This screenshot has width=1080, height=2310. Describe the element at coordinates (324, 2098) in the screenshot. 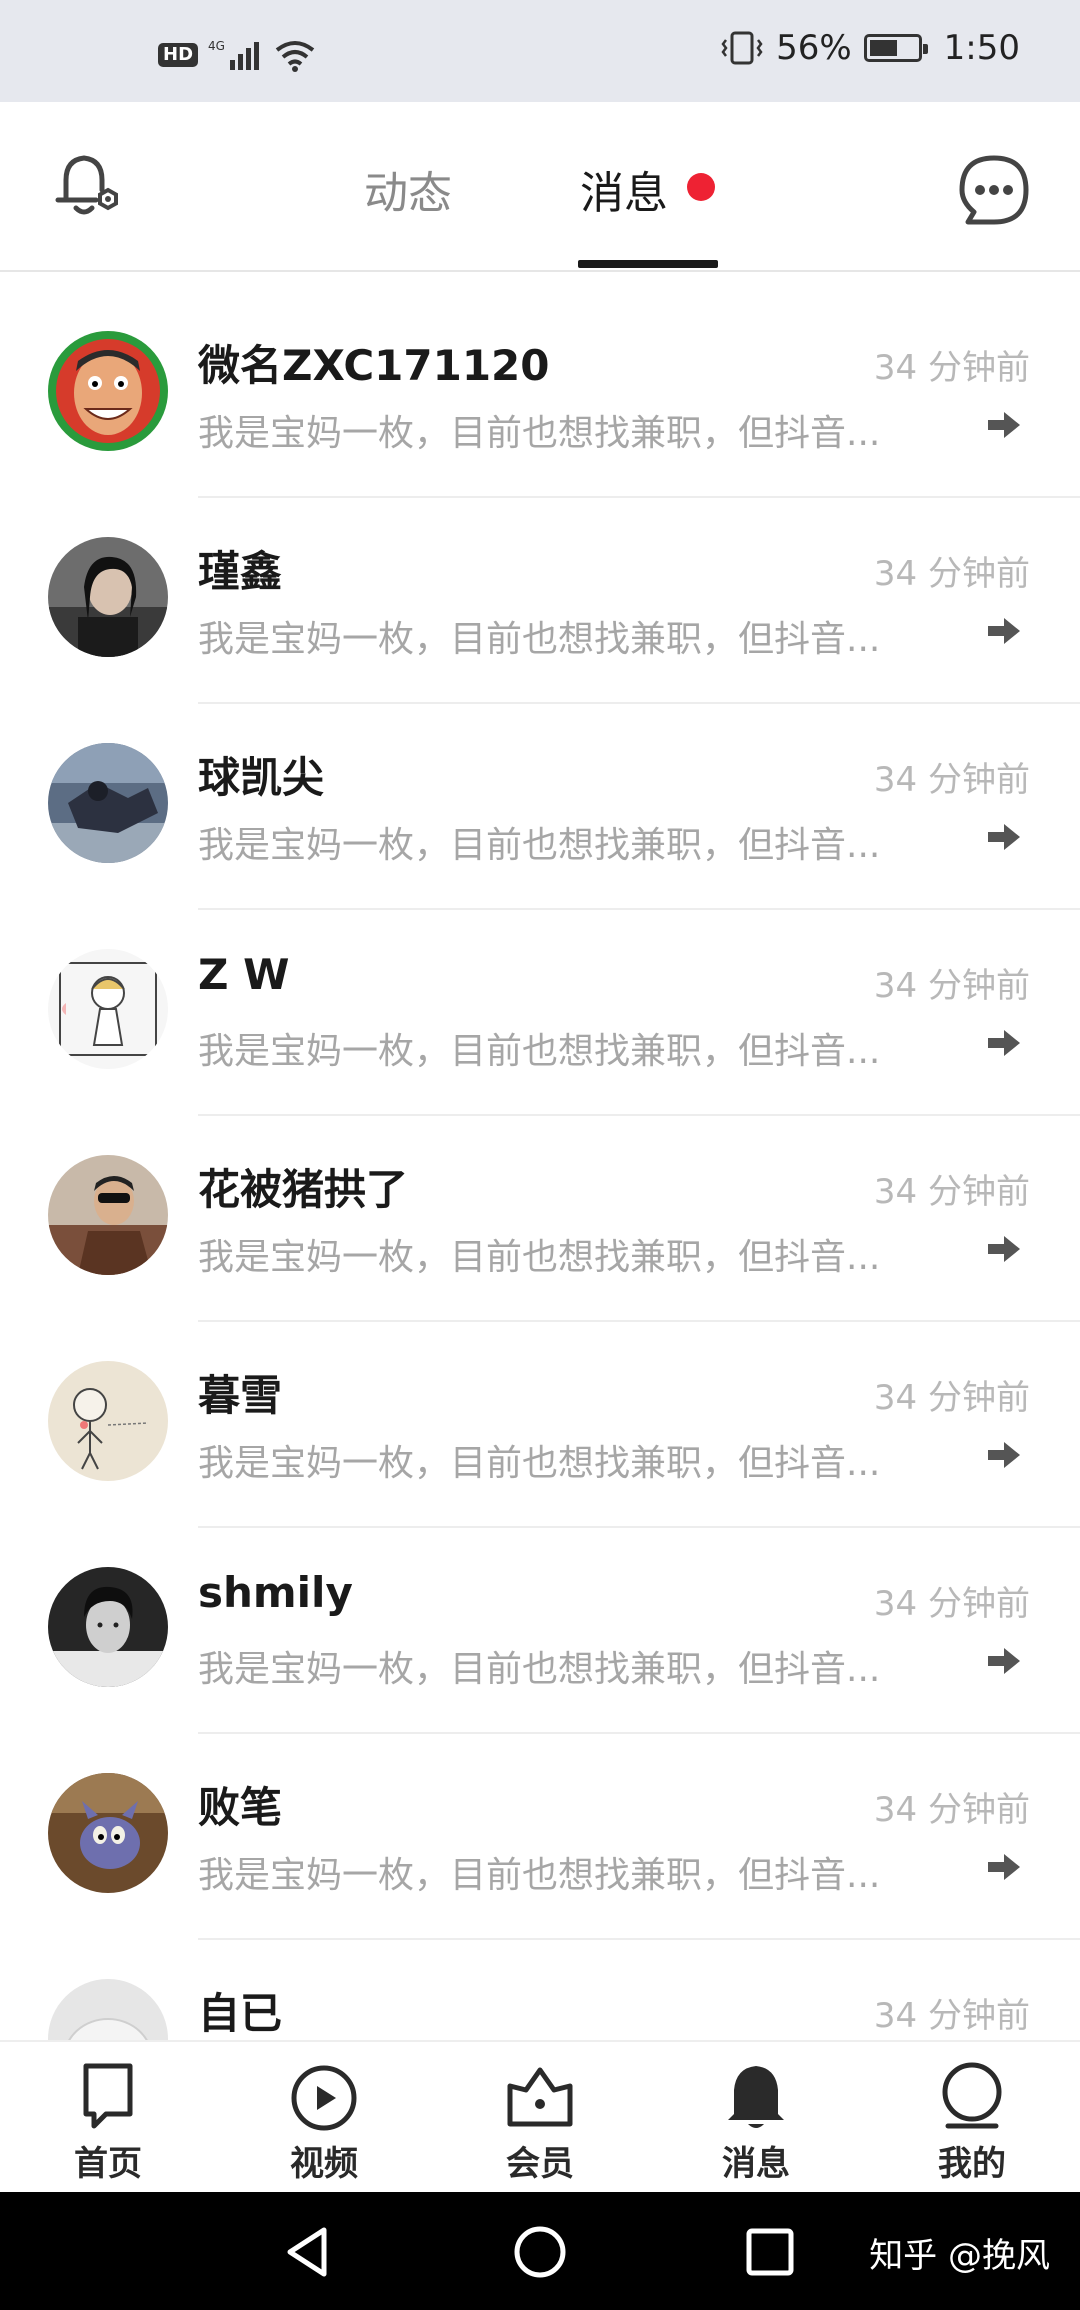

I see `video-play-icon` at that location.